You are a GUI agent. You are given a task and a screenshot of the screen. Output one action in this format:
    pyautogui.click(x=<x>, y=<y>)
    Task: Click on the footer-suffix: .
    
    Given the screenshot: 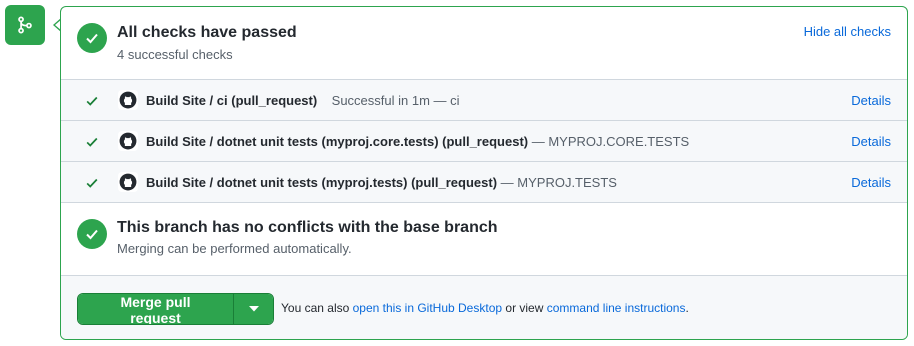 What is the action you would take?
    pyautogui.click(x=687, y=308)
    